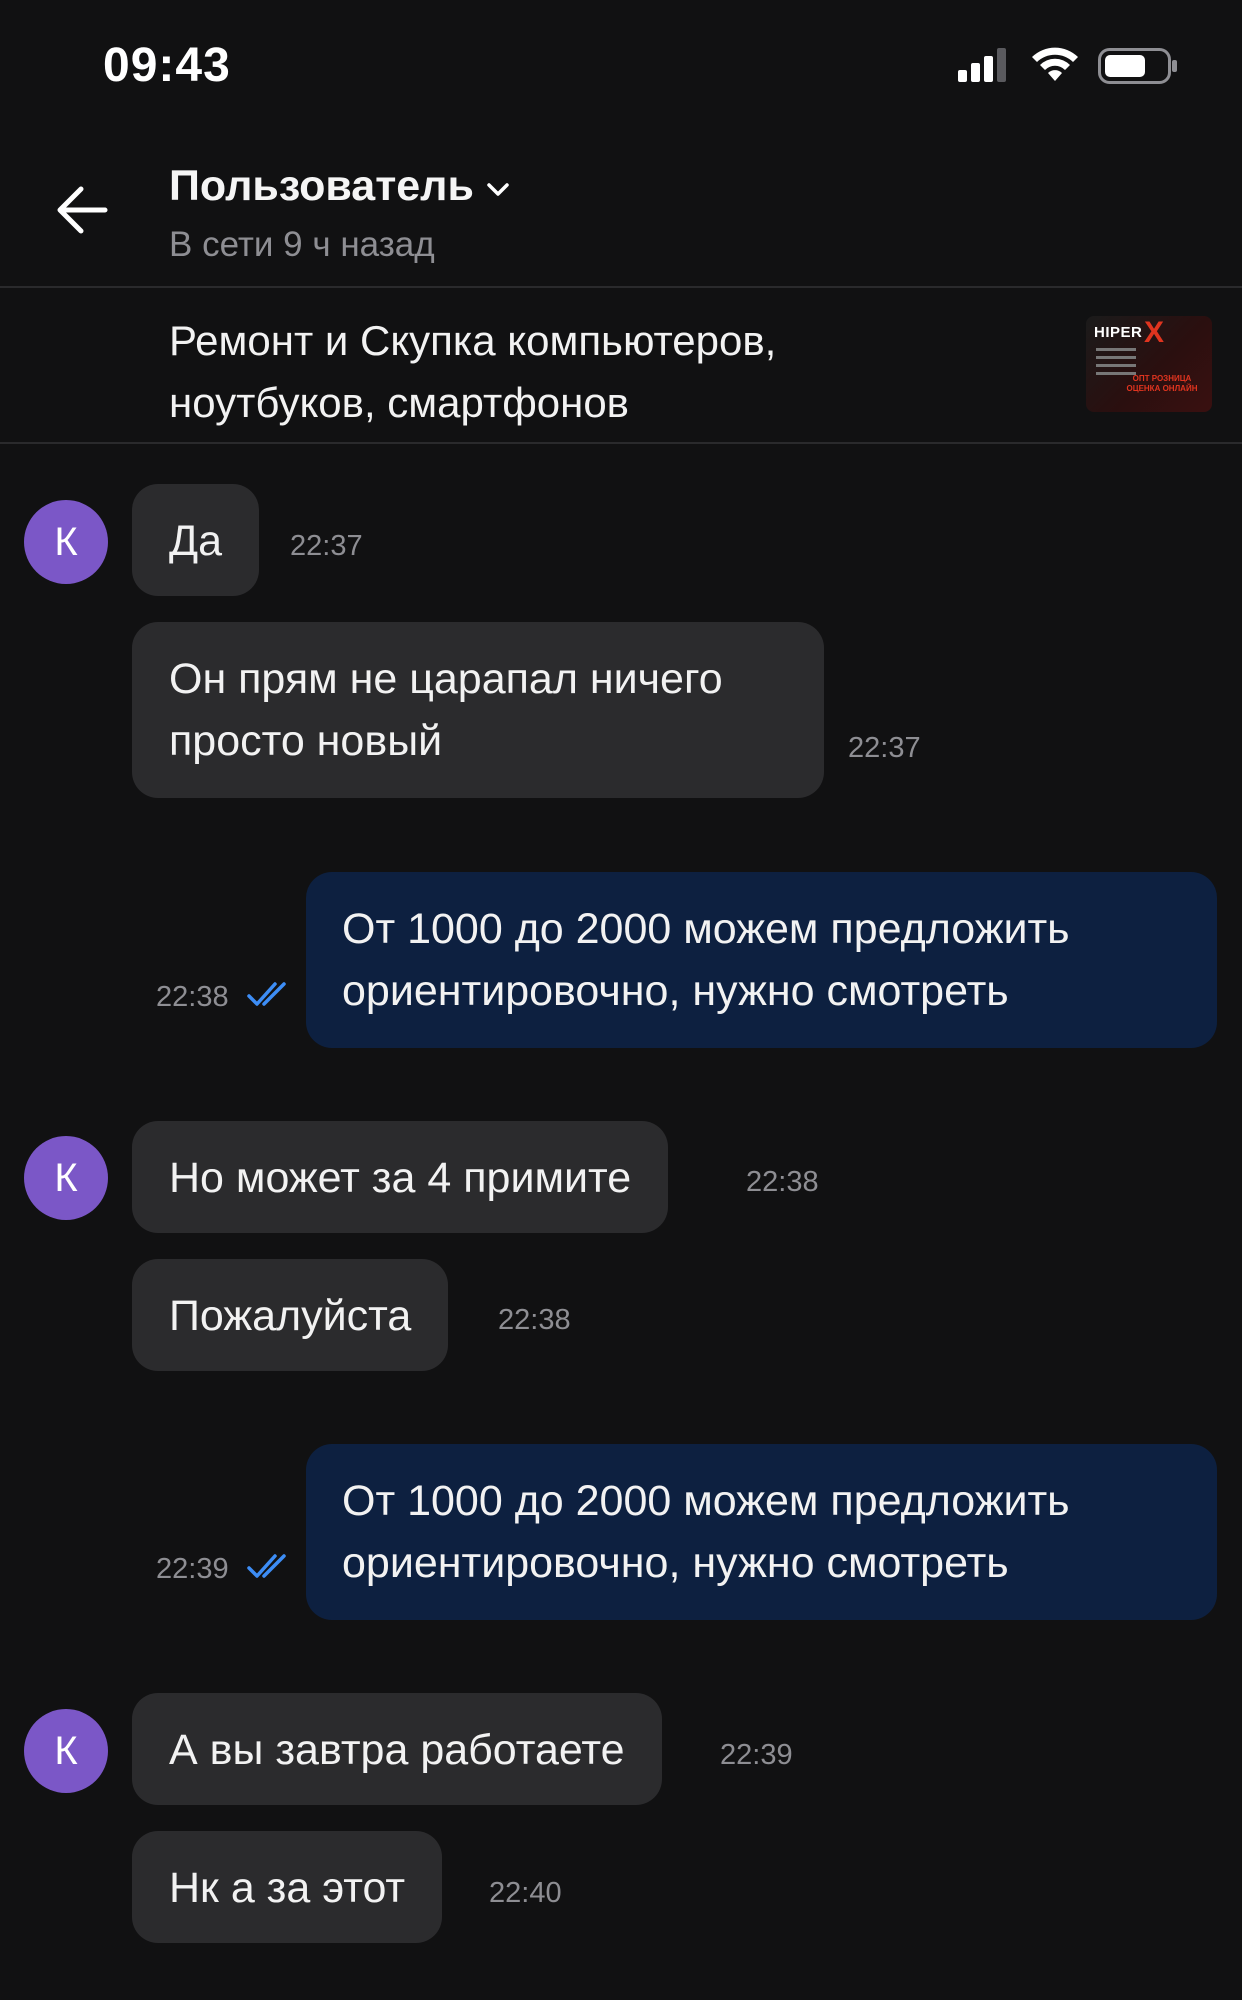 The height and width of the screenshot is (2000, 1242). I want to click on contact-status: В сети 9 ч назад, so click(302, 244).